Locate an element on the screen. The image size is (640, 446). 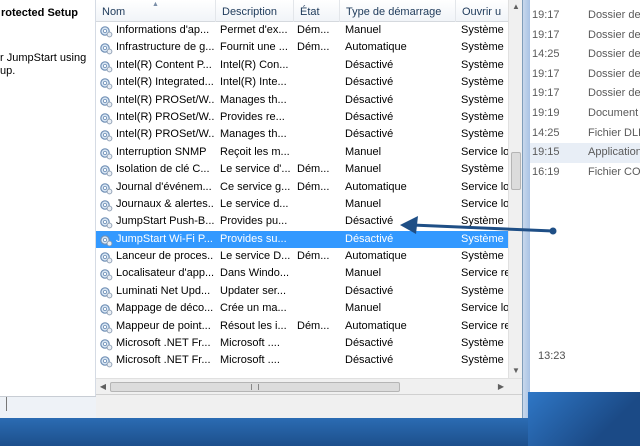
column-header-startup-type: Type de démarrage is located at coordinates (398, 11).